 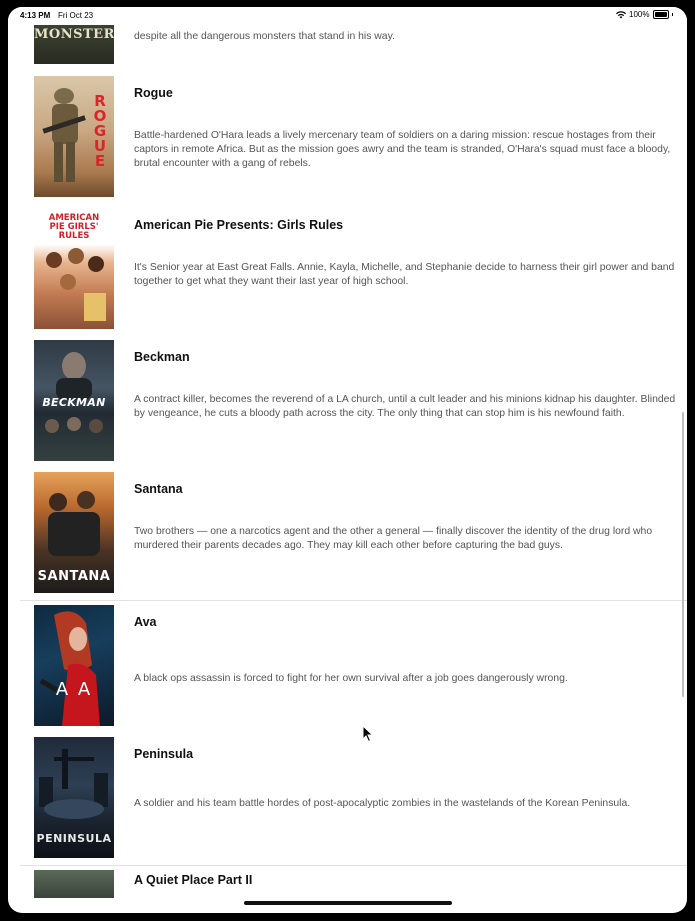 What do you see at coordinates (193, 880) in the screenshot?
I see `movie-title: A Quiet Place Part II` at bounding box center [193, 880].